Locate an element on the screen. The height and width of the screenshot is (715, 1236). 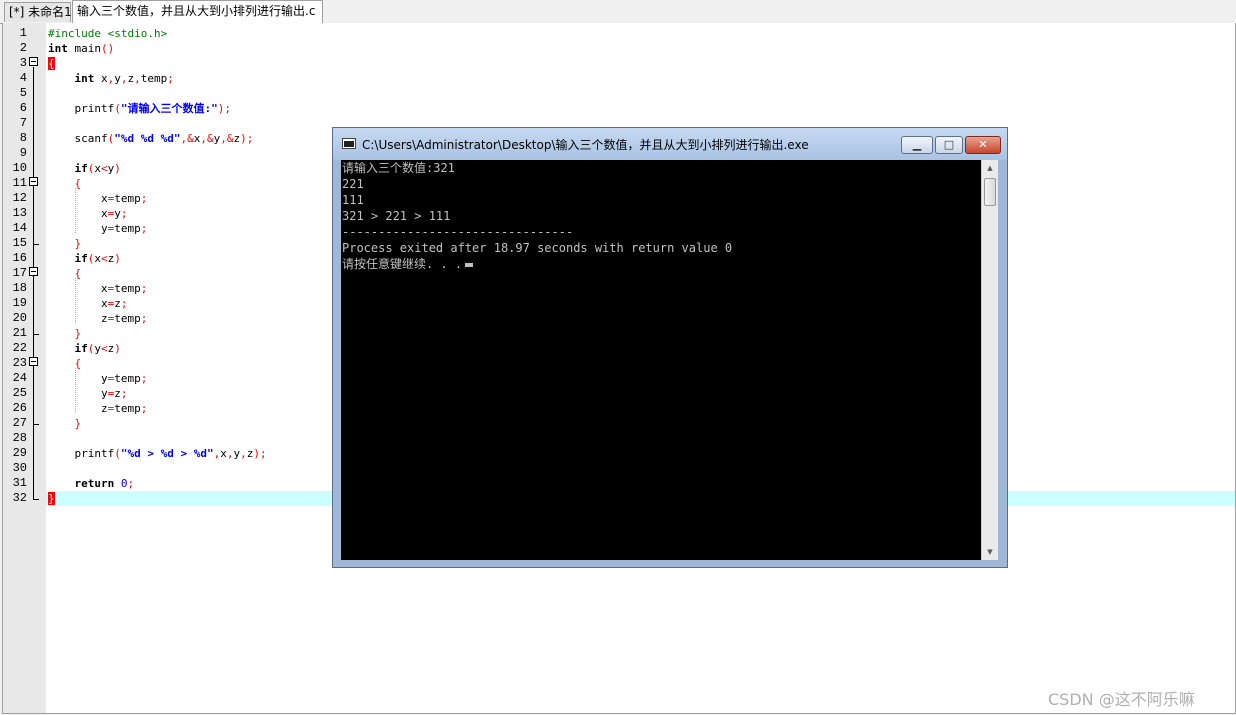
line-number: 5 is located at coordinates (23, 93).